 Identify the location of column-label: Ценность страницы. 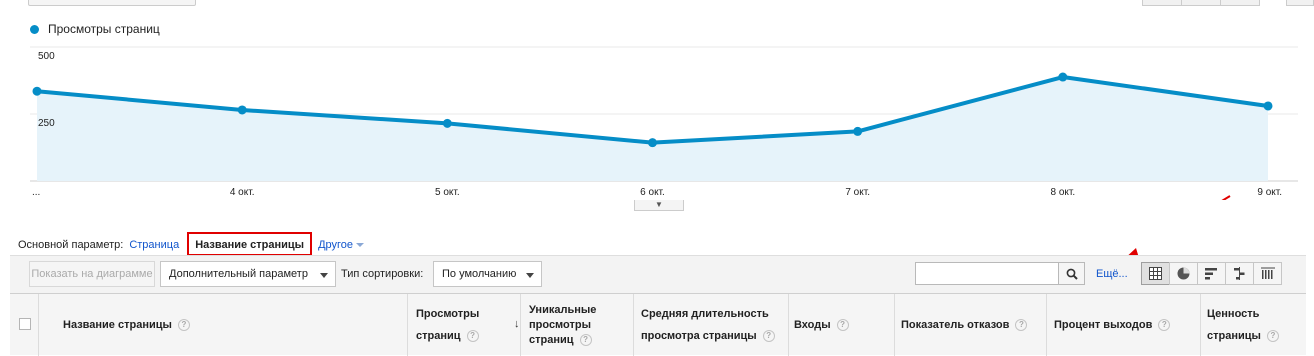
(1234, 325).